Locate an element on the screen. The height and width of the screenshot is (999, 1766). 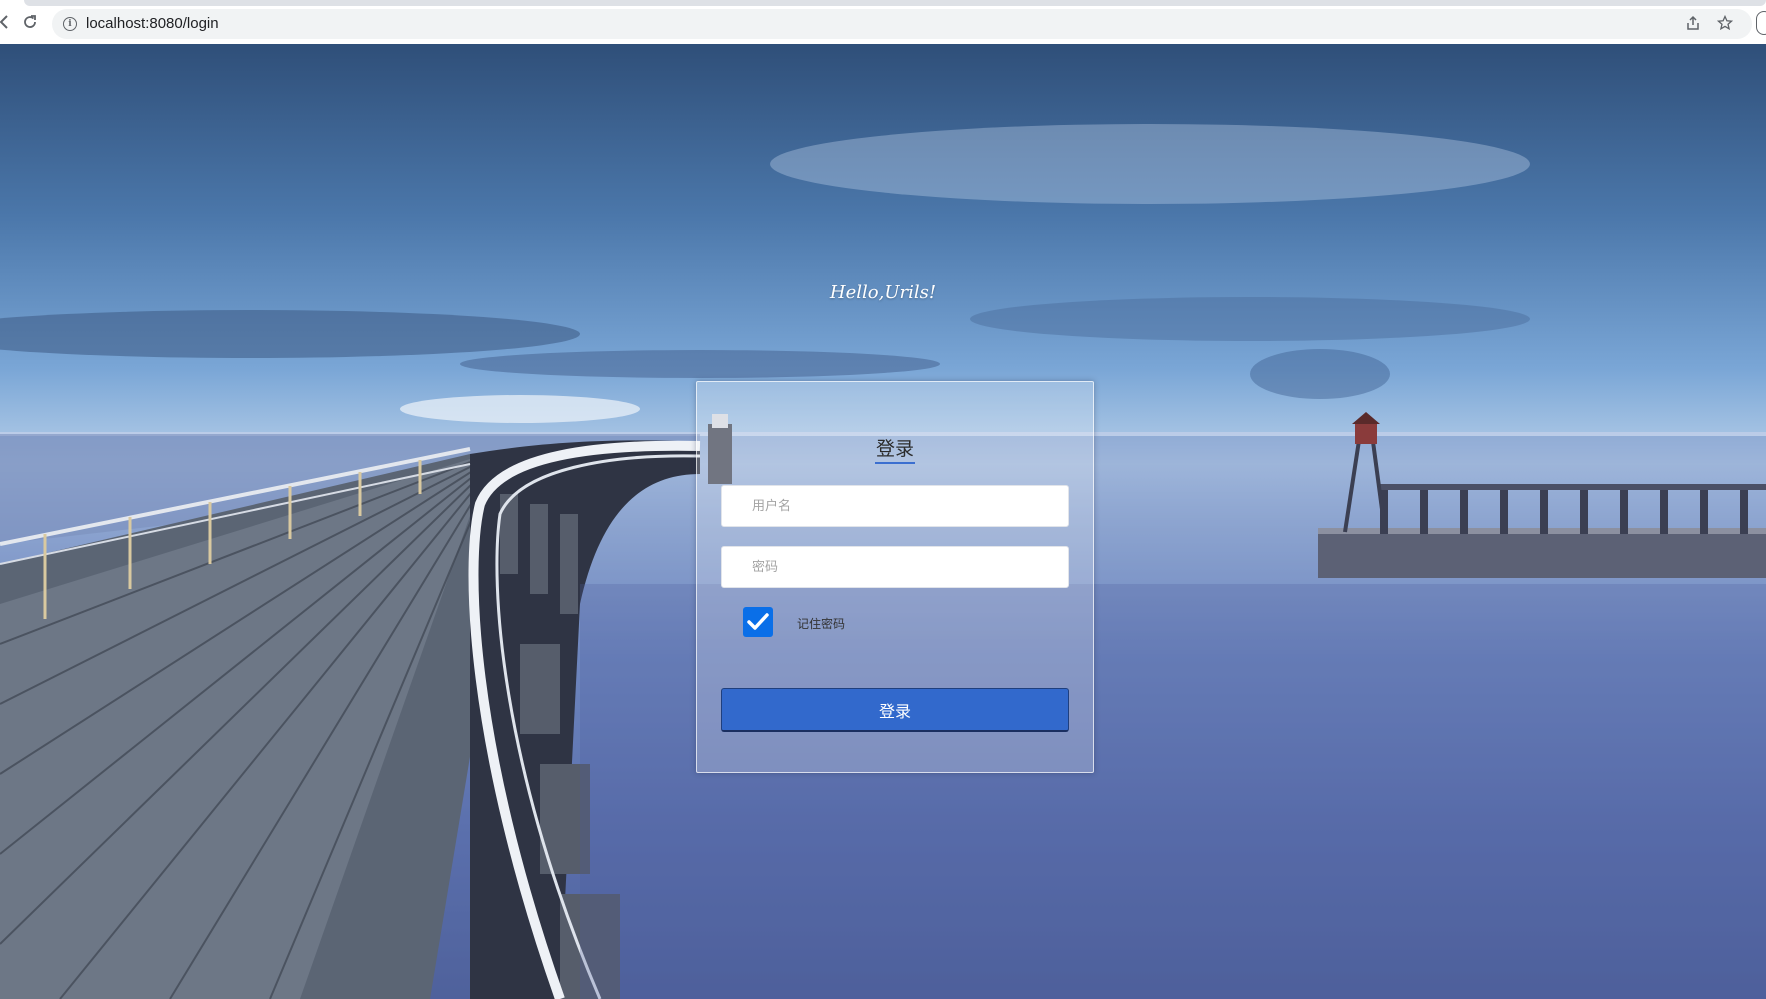
username-input is located at coordinates (895, 506).